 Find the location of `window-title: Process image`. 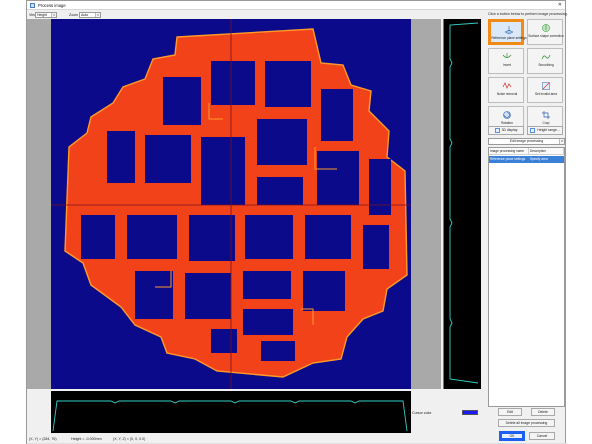

window-title: Process image is located at coordinates (52, 5).